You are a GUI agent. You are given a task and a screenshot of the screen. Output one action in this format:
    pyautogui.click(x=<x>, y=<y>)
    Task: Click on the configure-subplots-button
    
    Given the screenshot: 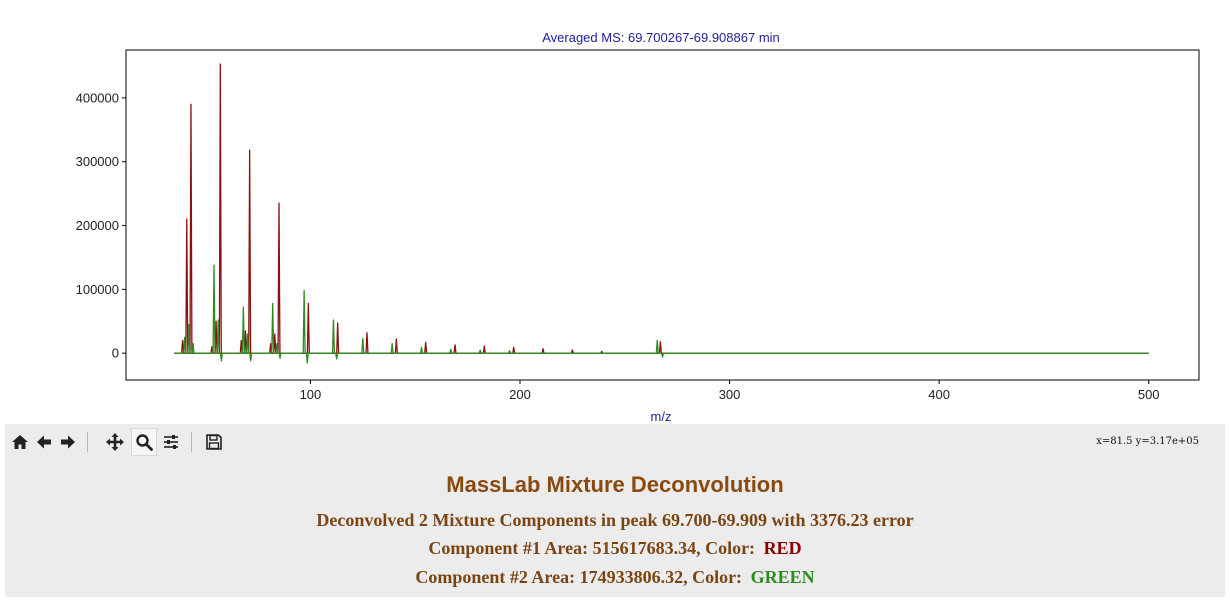 What is the action you would take?
    pyautogui.click(x=171, y=442)
    